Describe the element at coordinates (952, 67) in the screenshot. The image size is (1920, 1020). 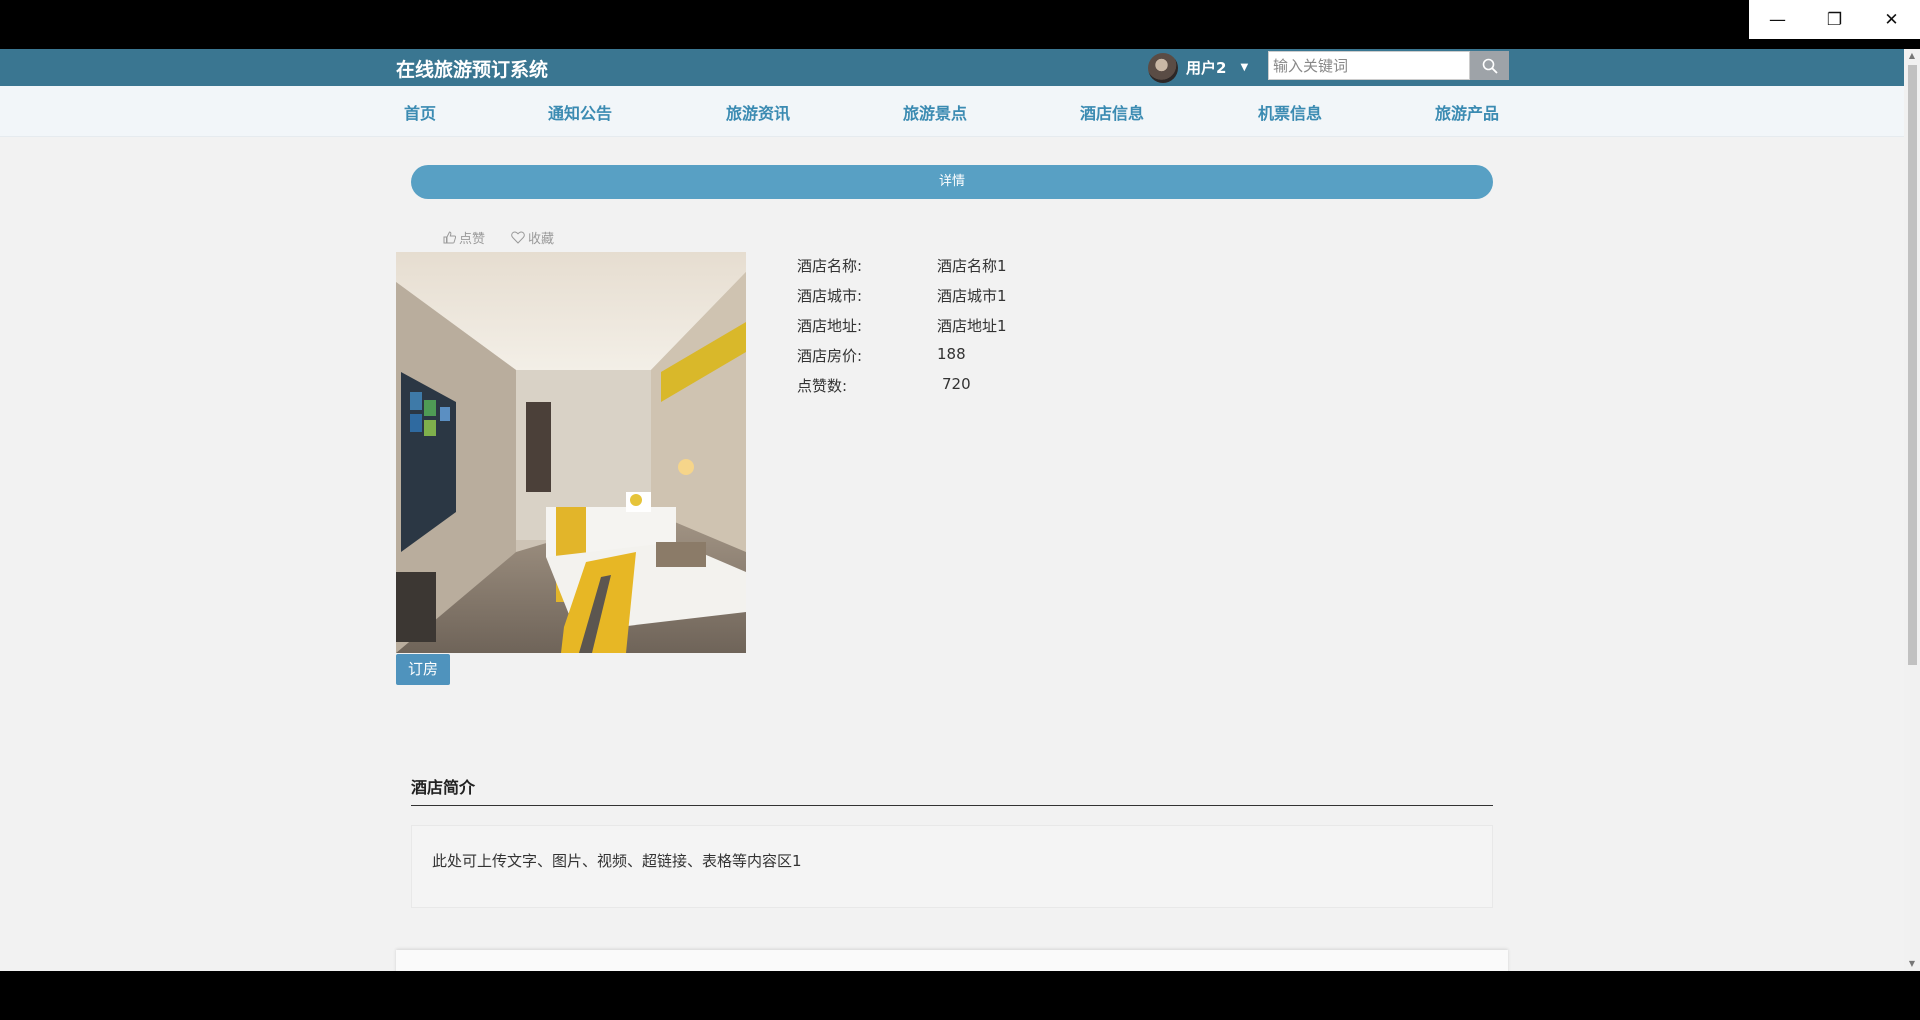
I see `site-header: 在线旅游预订系统 用户2 ▼` at that location.